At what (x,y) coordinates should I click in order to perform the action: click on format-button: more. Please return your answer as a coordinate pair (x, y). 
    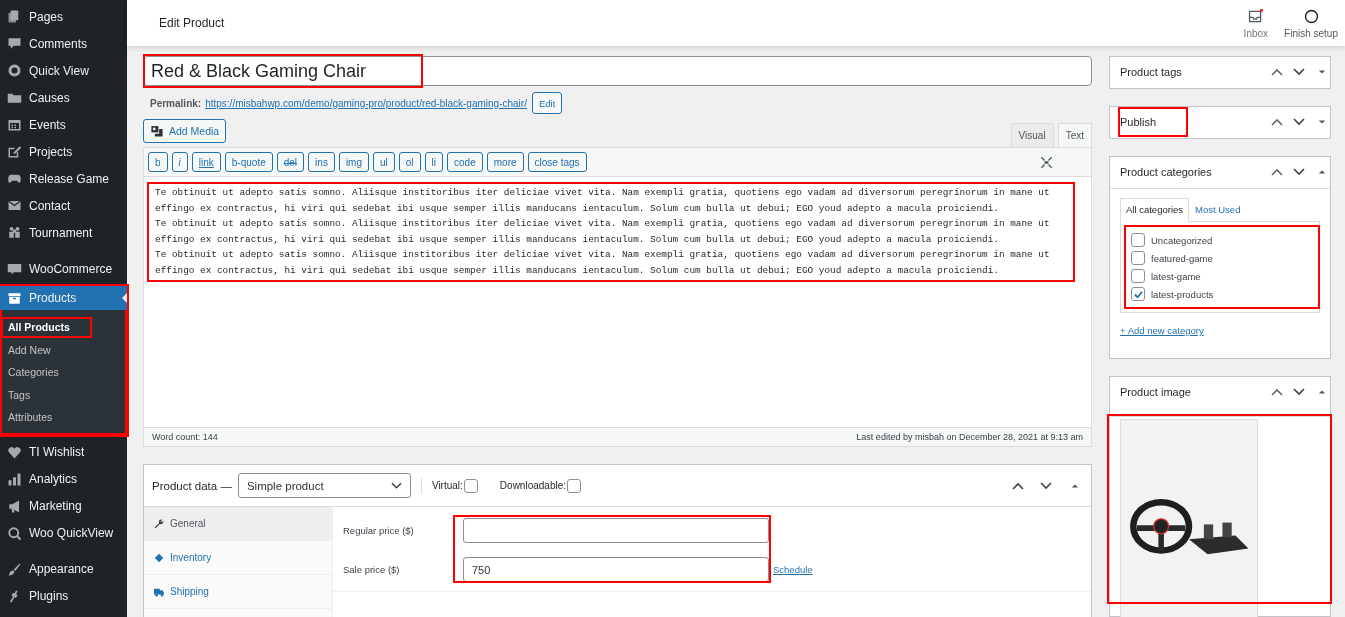
    Looking at the image, I should click on (505, 162).